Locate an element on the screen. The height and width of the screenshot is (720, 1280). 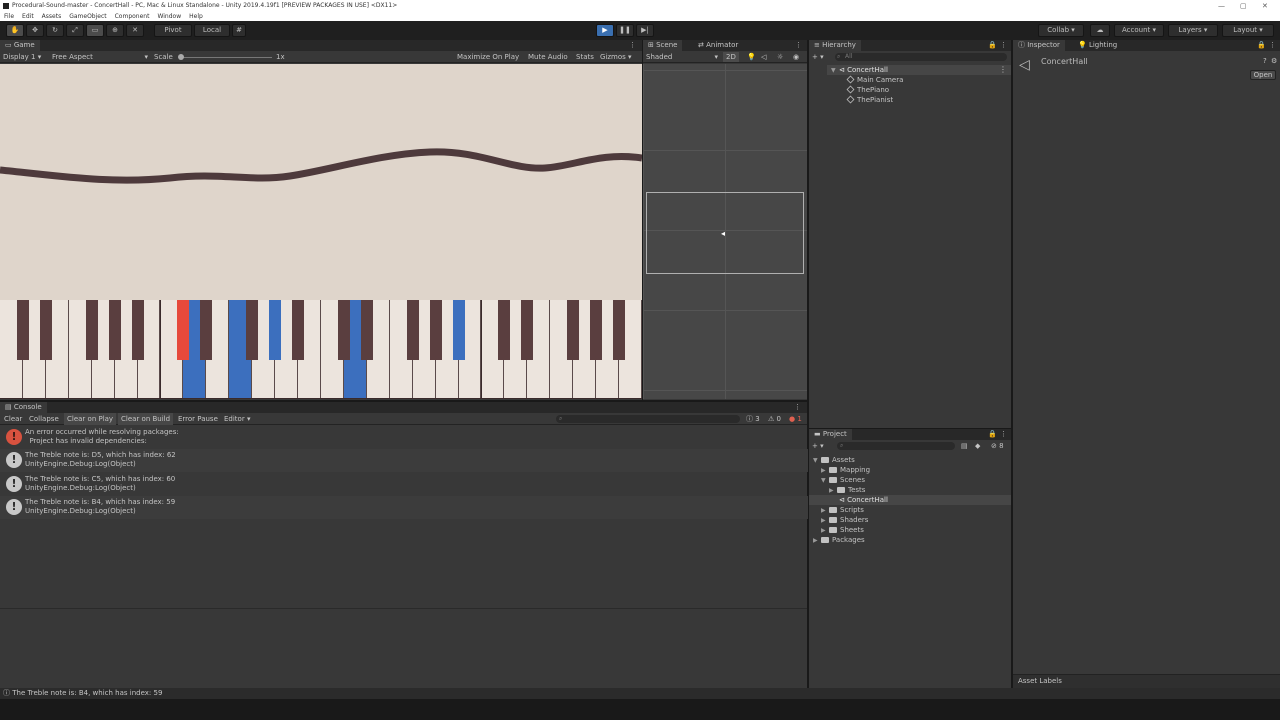
audio-source-gizmo-icon: ◂ is located at coordinates (723, 233).